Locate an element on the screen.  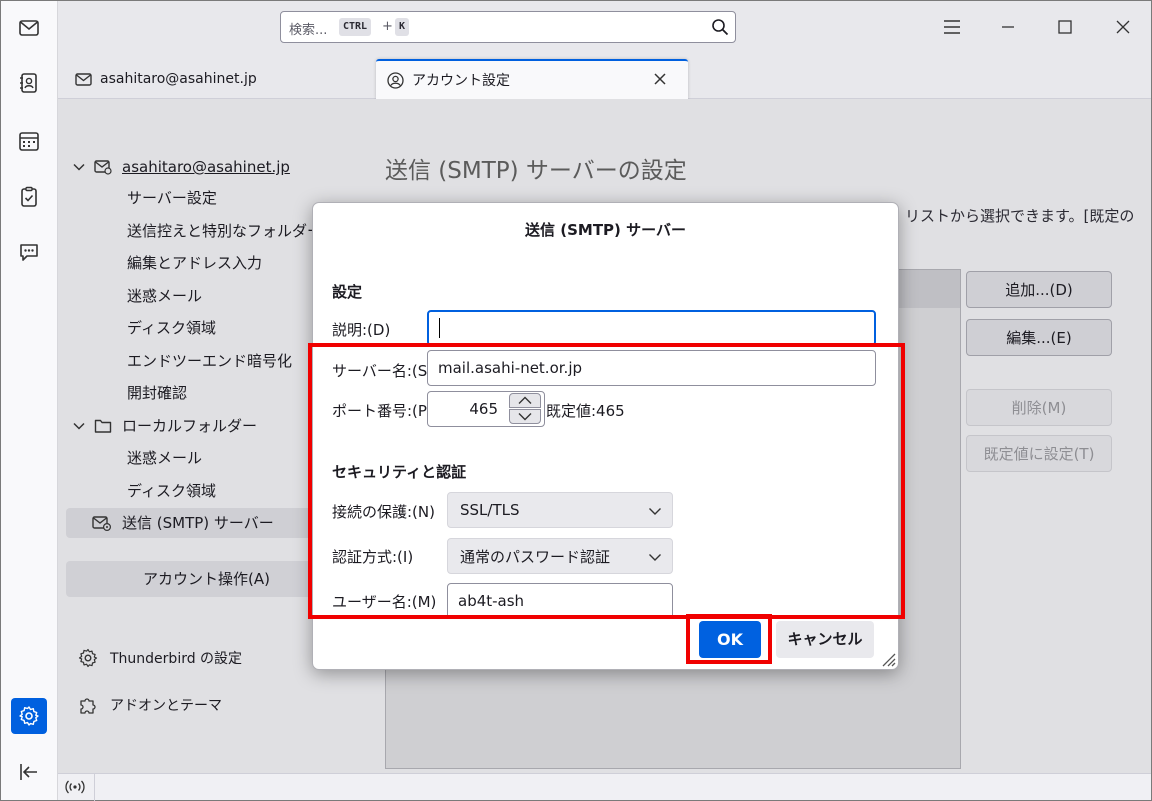
thunderbird-settings-link: Thunderbird の設定 is located at coordinates (160, 658).